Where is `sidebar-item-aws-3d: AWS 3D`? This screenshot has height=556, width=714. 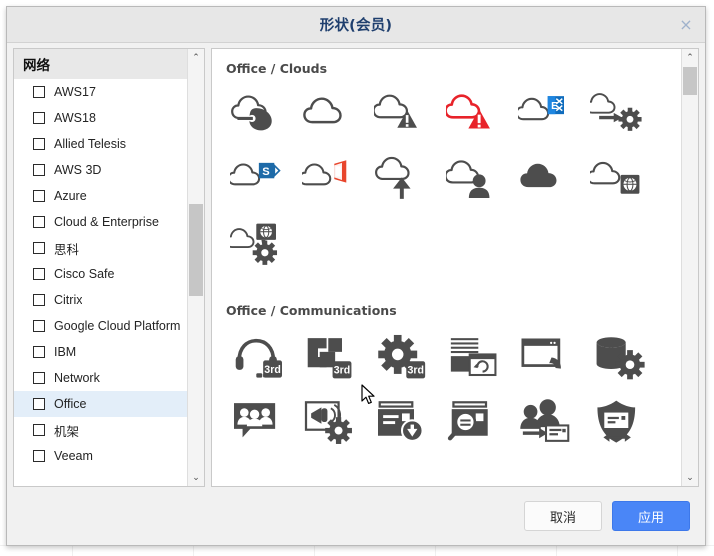 sidebar-item-aws-3d: AWS 3D is located at coordinates (100, 170).